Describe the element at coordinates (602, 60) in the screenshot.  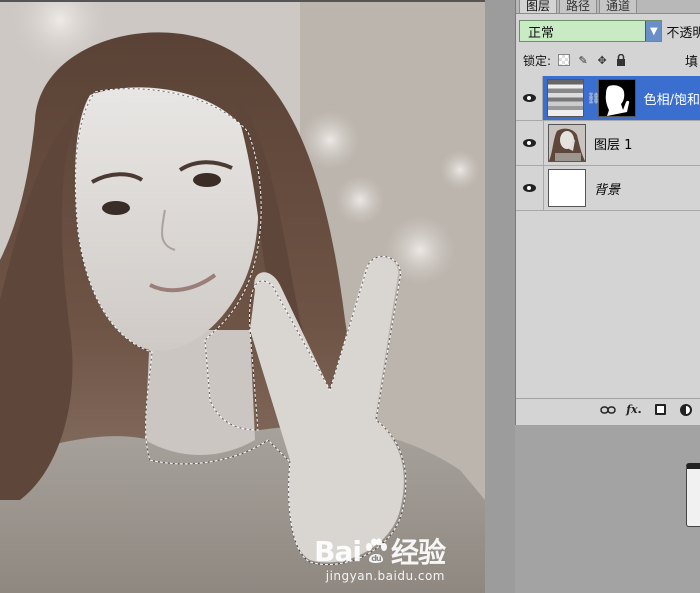
I see `lock-move-icon: ✥` at that location.